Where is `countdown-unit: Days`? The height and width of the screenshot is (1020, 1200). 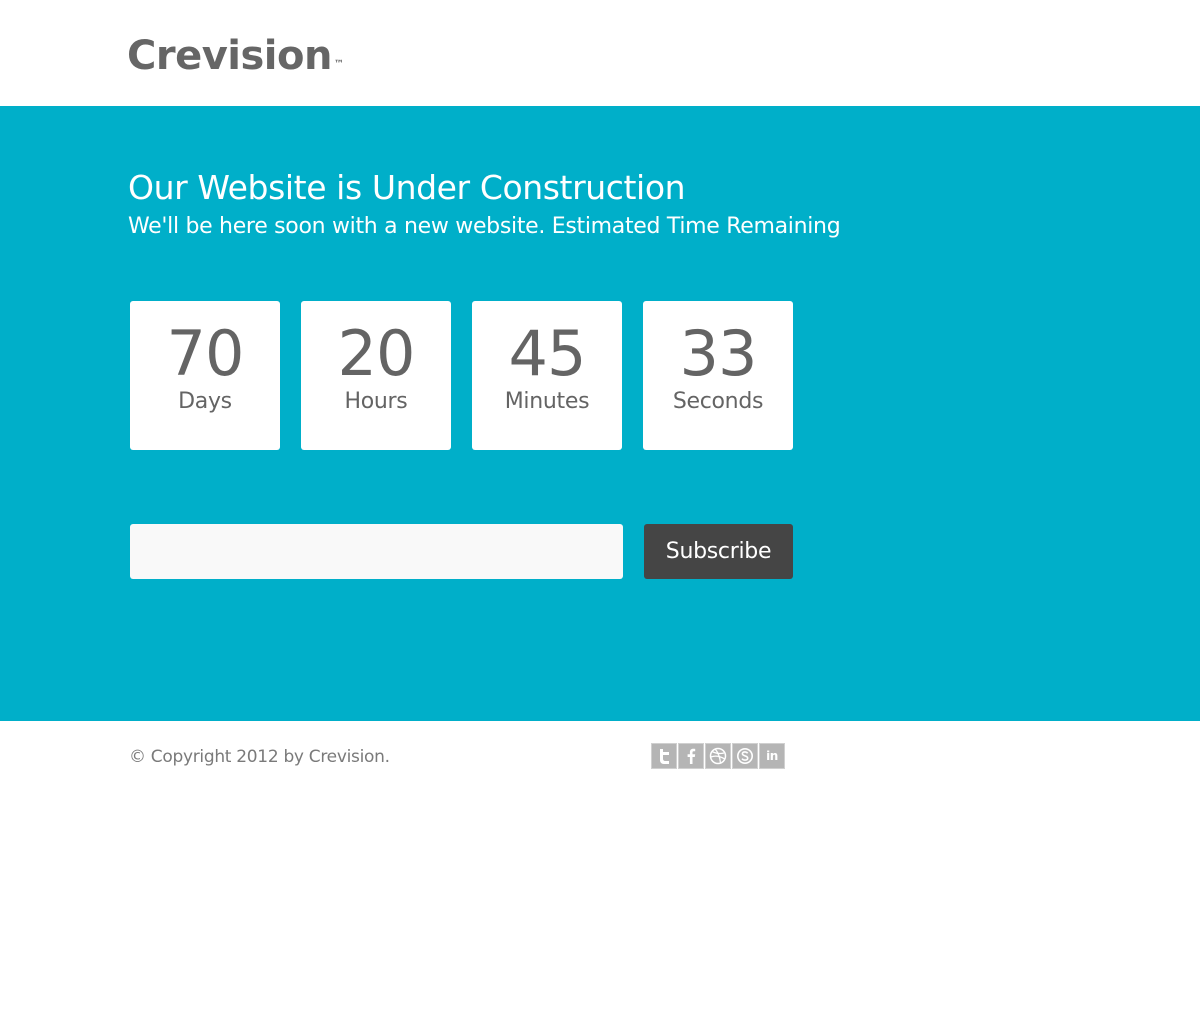 countdown-unit: Days is located at coordinates (205, 401).